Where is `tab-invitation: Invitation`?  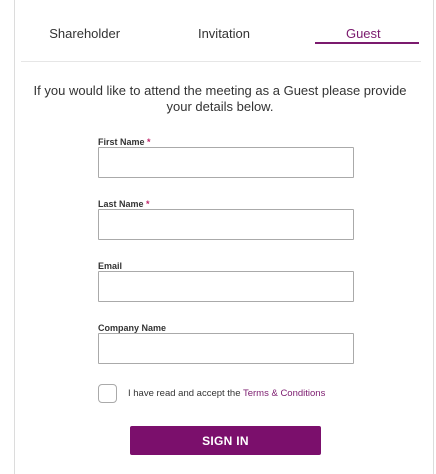 tab-invitation: Invitation is located at coordinates (223, 31).